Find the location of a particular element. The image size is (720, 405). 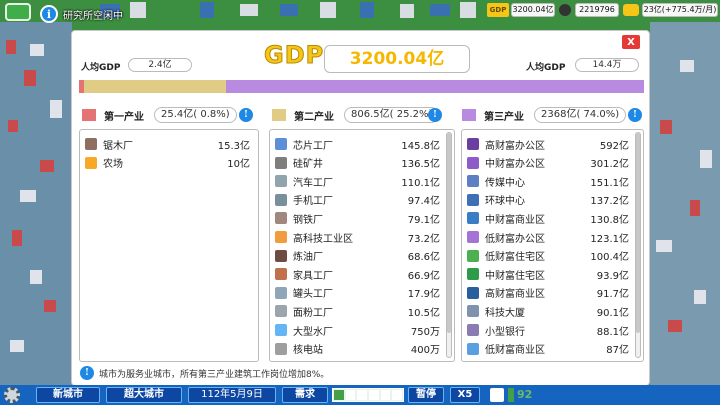

list-item: 中财富办公区 301.2亿 is located at coordinates (548, 163).